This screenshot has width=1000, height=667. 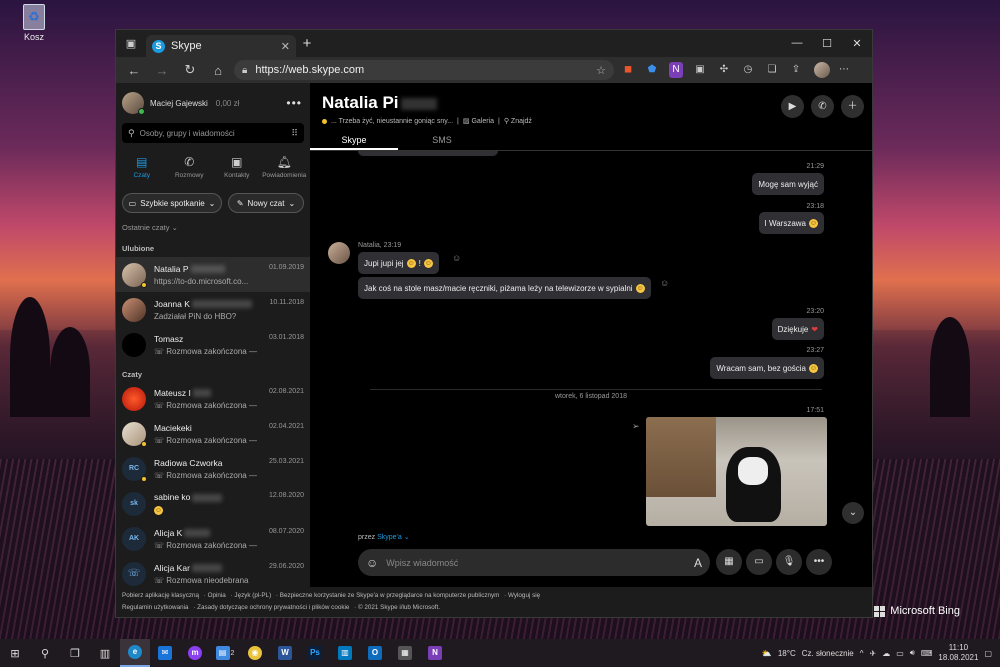 What do you see at coordinates (822, 70) in the screenshot?
I see `profile-avatar` at bounding box center [822, 70].